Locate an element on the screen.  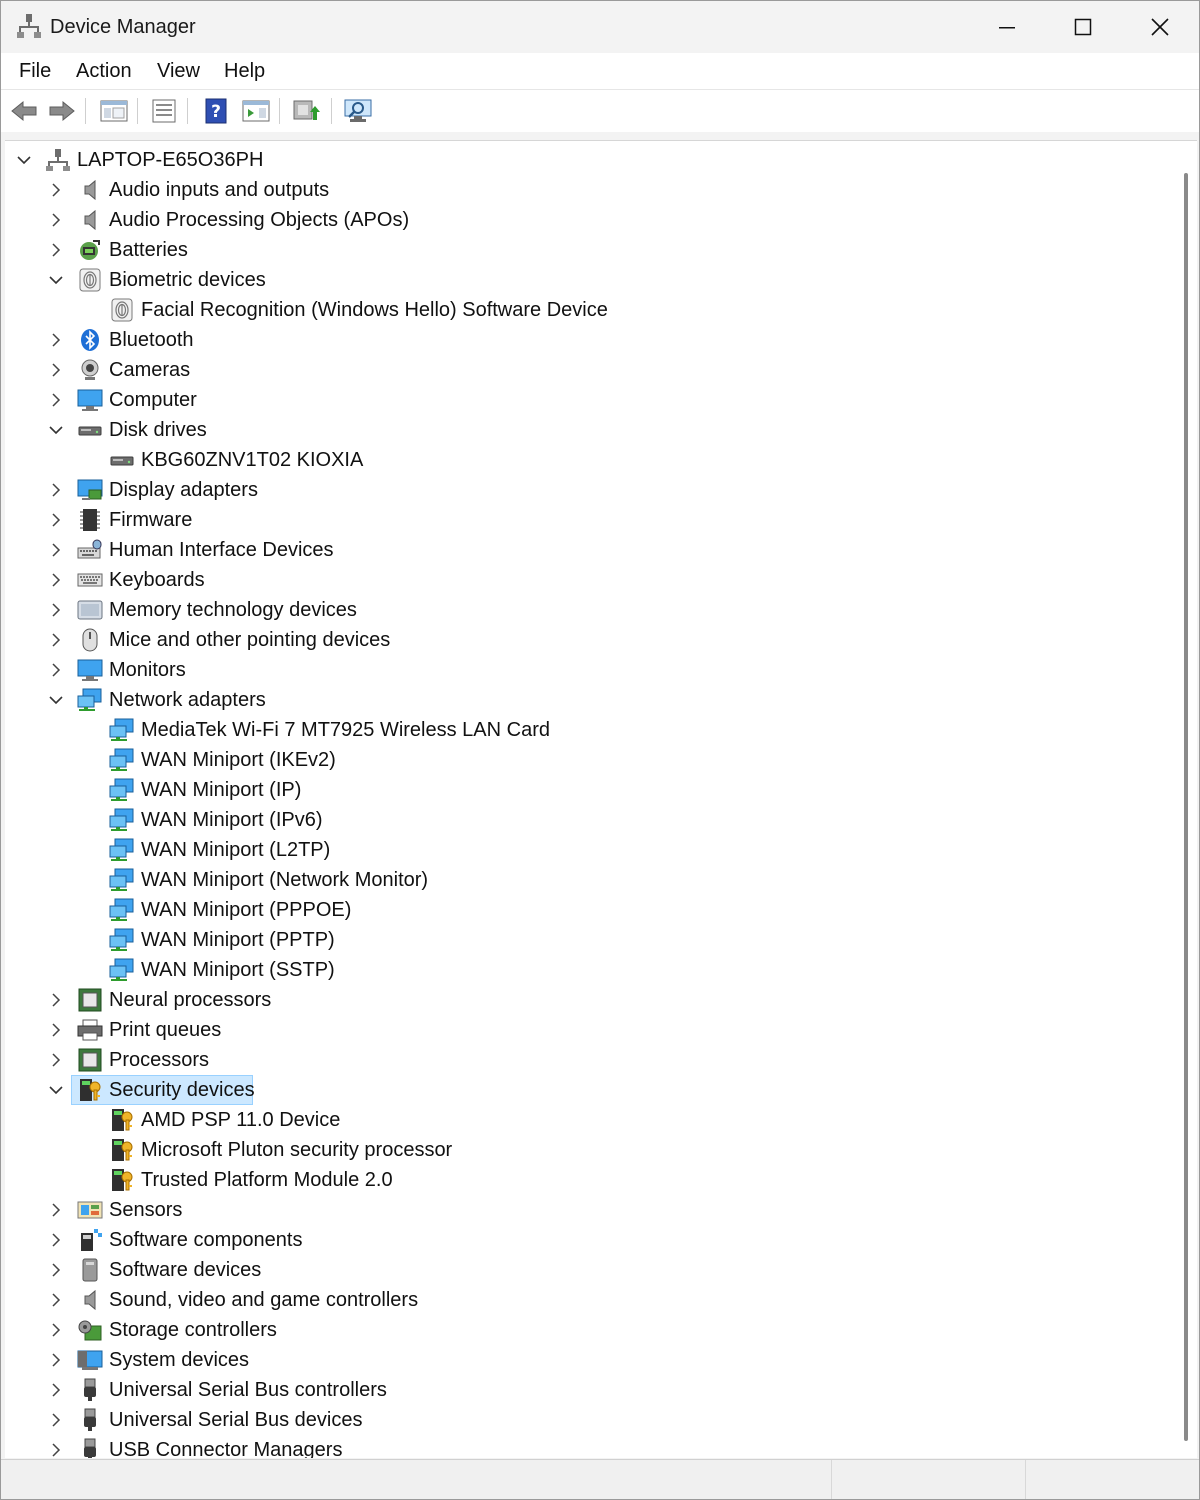
tree-category: Monitors is located at coordinates (585, 670).